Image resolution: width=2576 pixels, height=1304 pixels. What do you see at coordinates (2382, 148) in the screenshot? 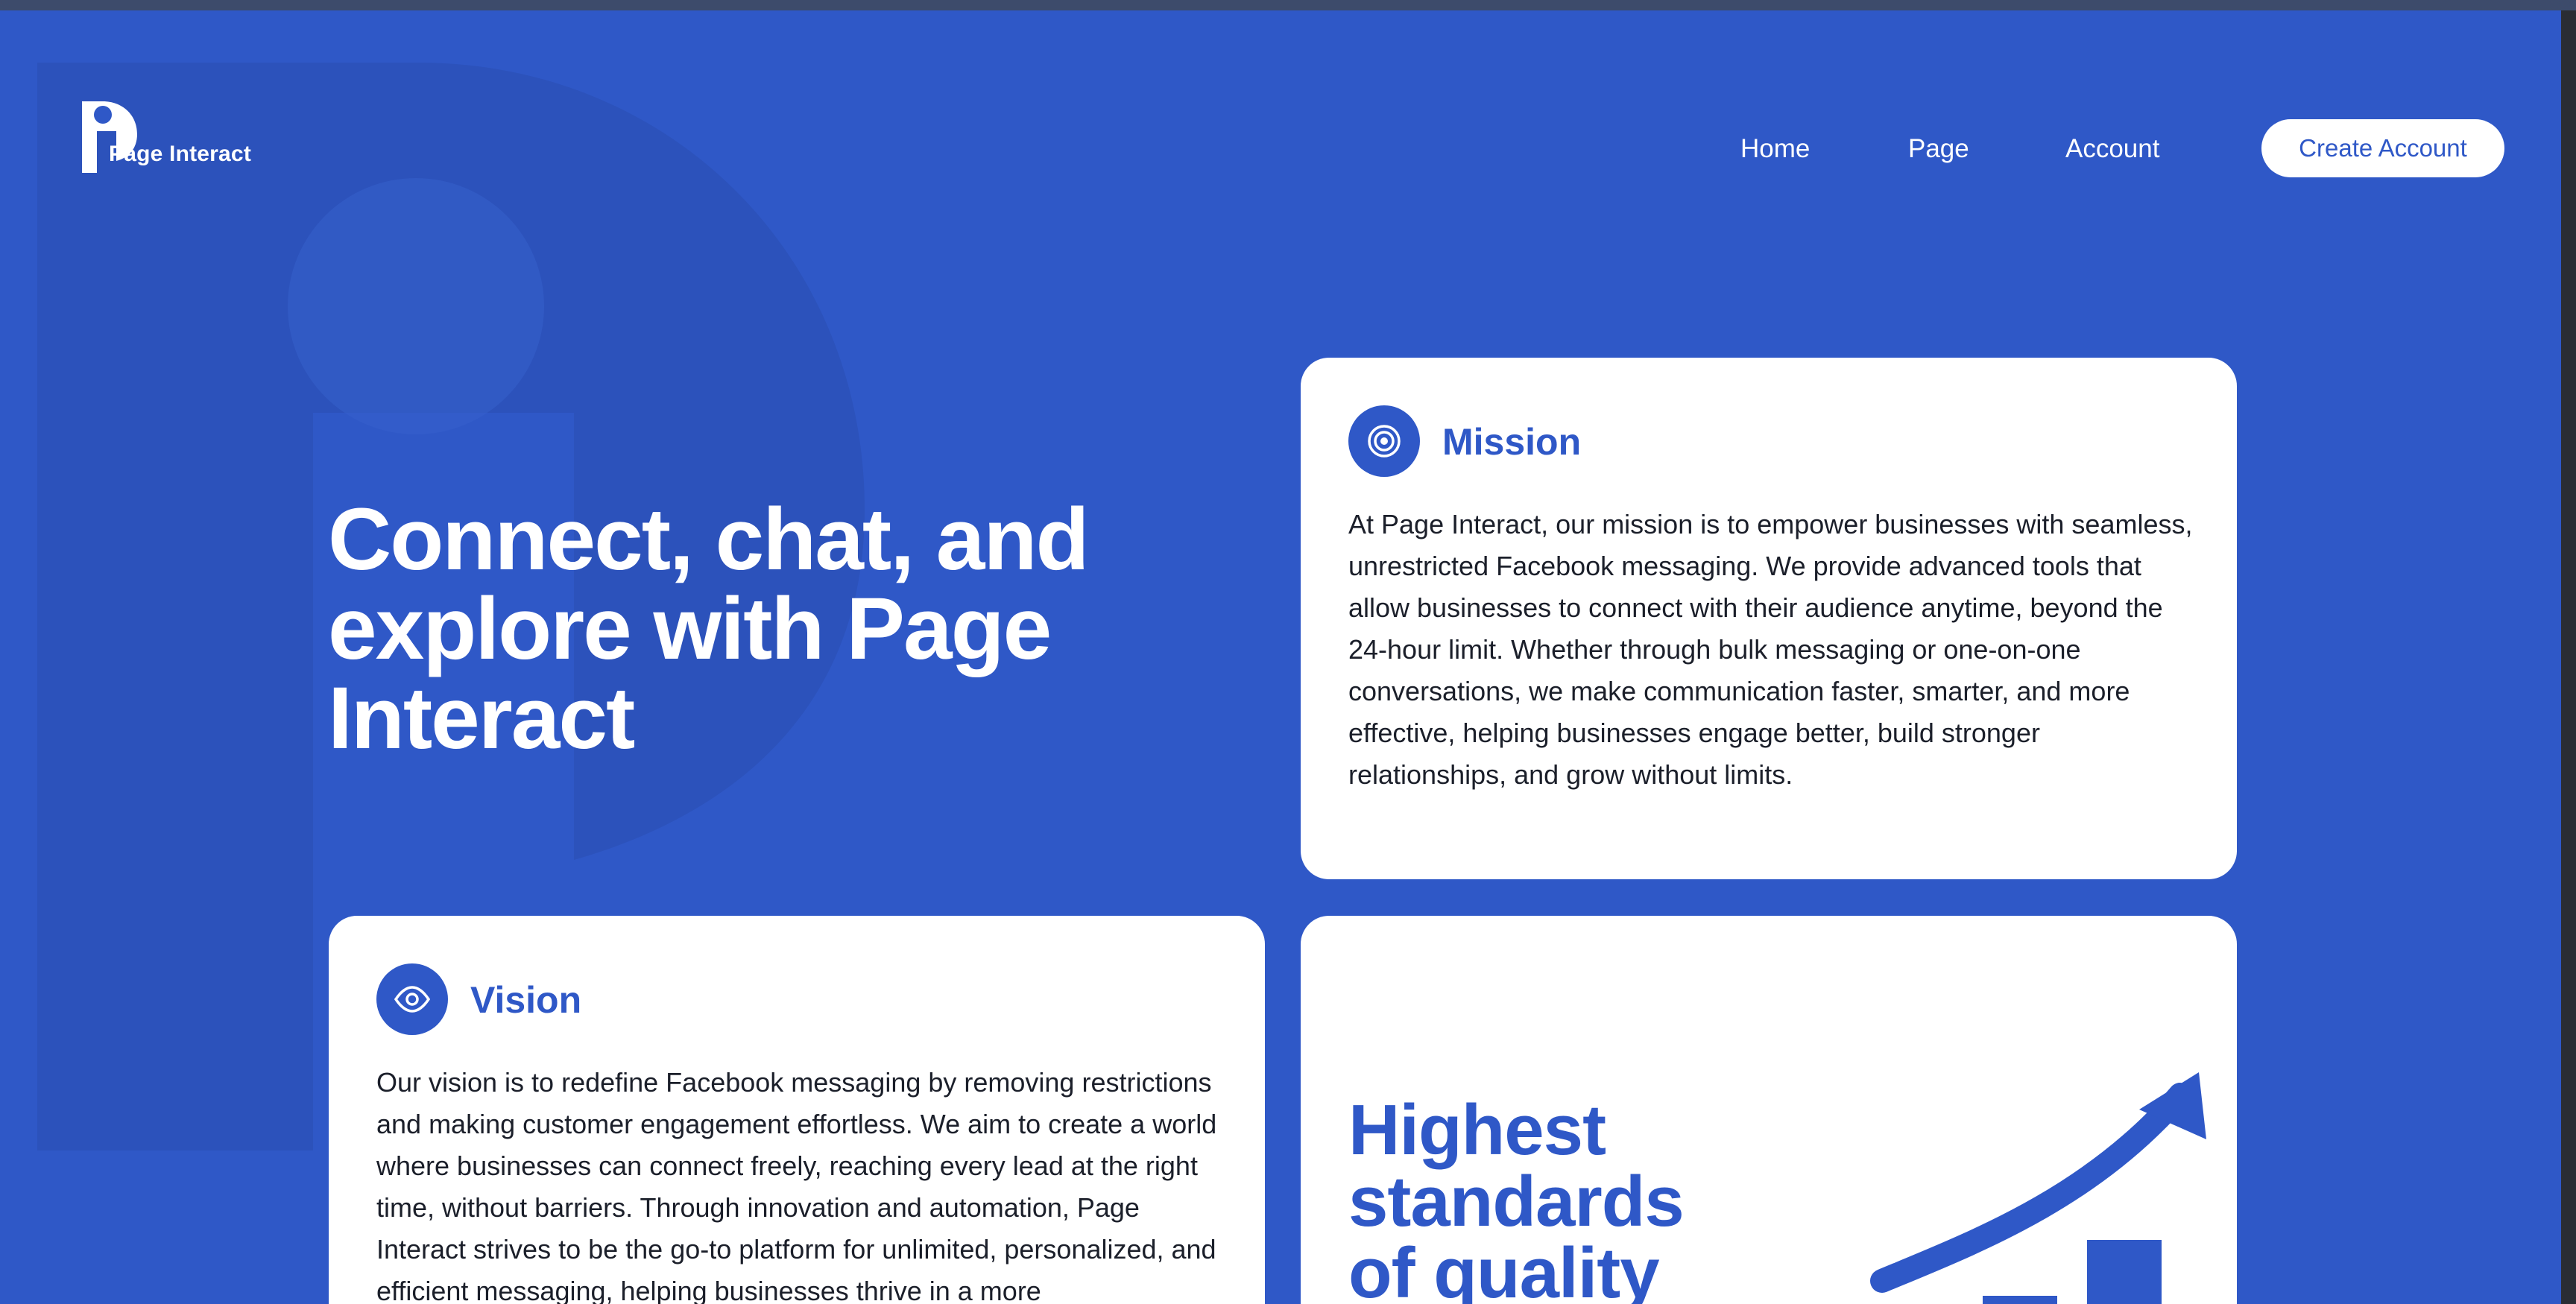
I see `create-account-button: Create Account` at bounding box center [2382, 148].